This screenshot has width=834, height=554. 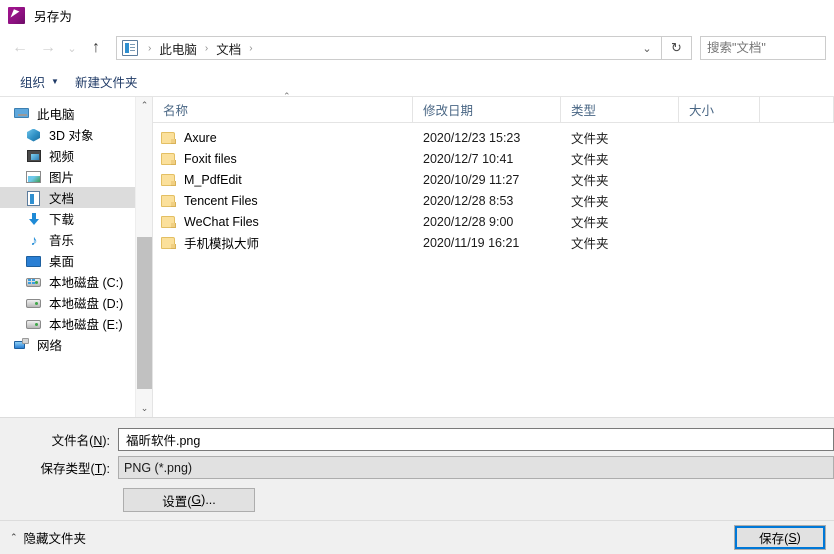 What do you see at coordinates (72, 48) in the screenshot?
I see `recent-locations-button: ⌄` at bounding box center [72, 48].